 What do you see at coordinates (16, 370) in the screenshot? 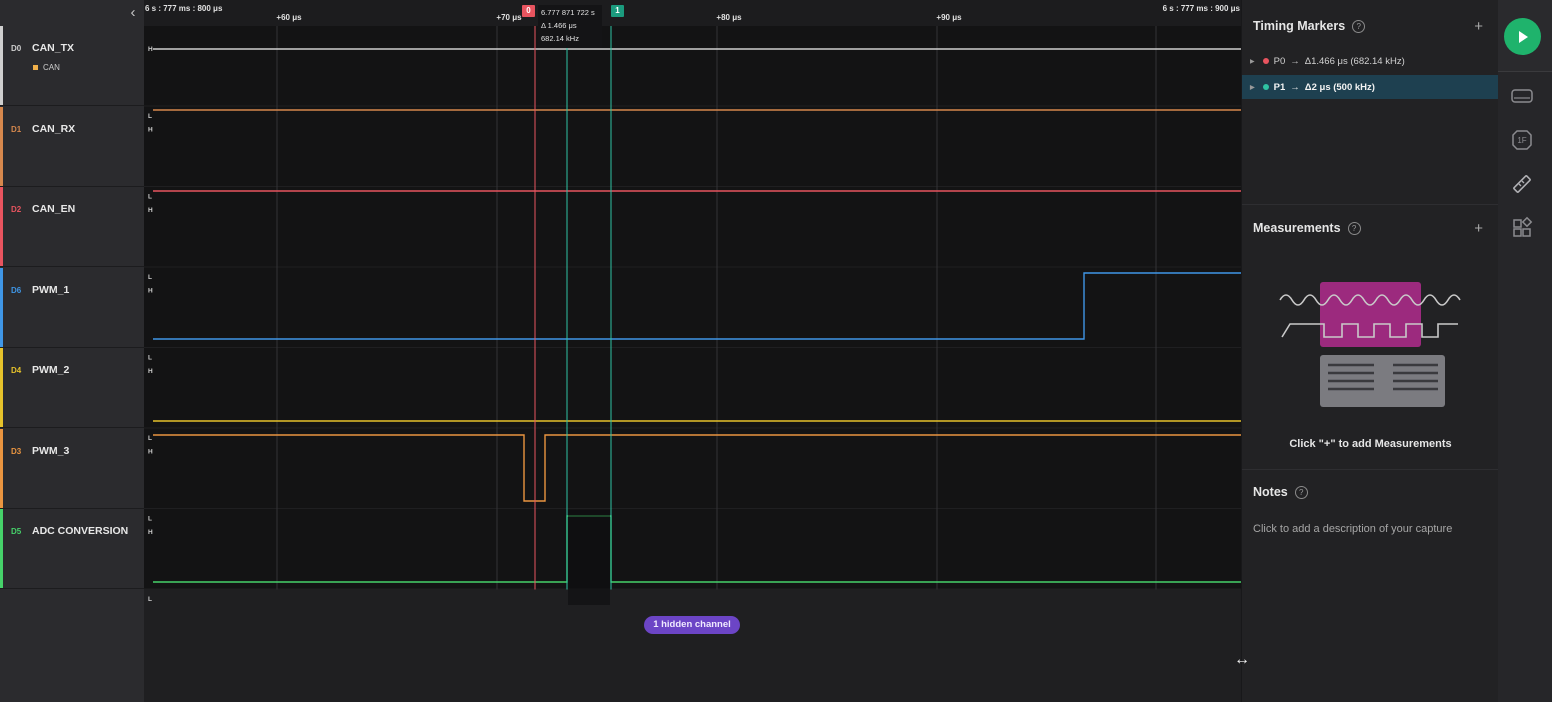
I see `channel-number: D4` at bounding box center [16, 370].